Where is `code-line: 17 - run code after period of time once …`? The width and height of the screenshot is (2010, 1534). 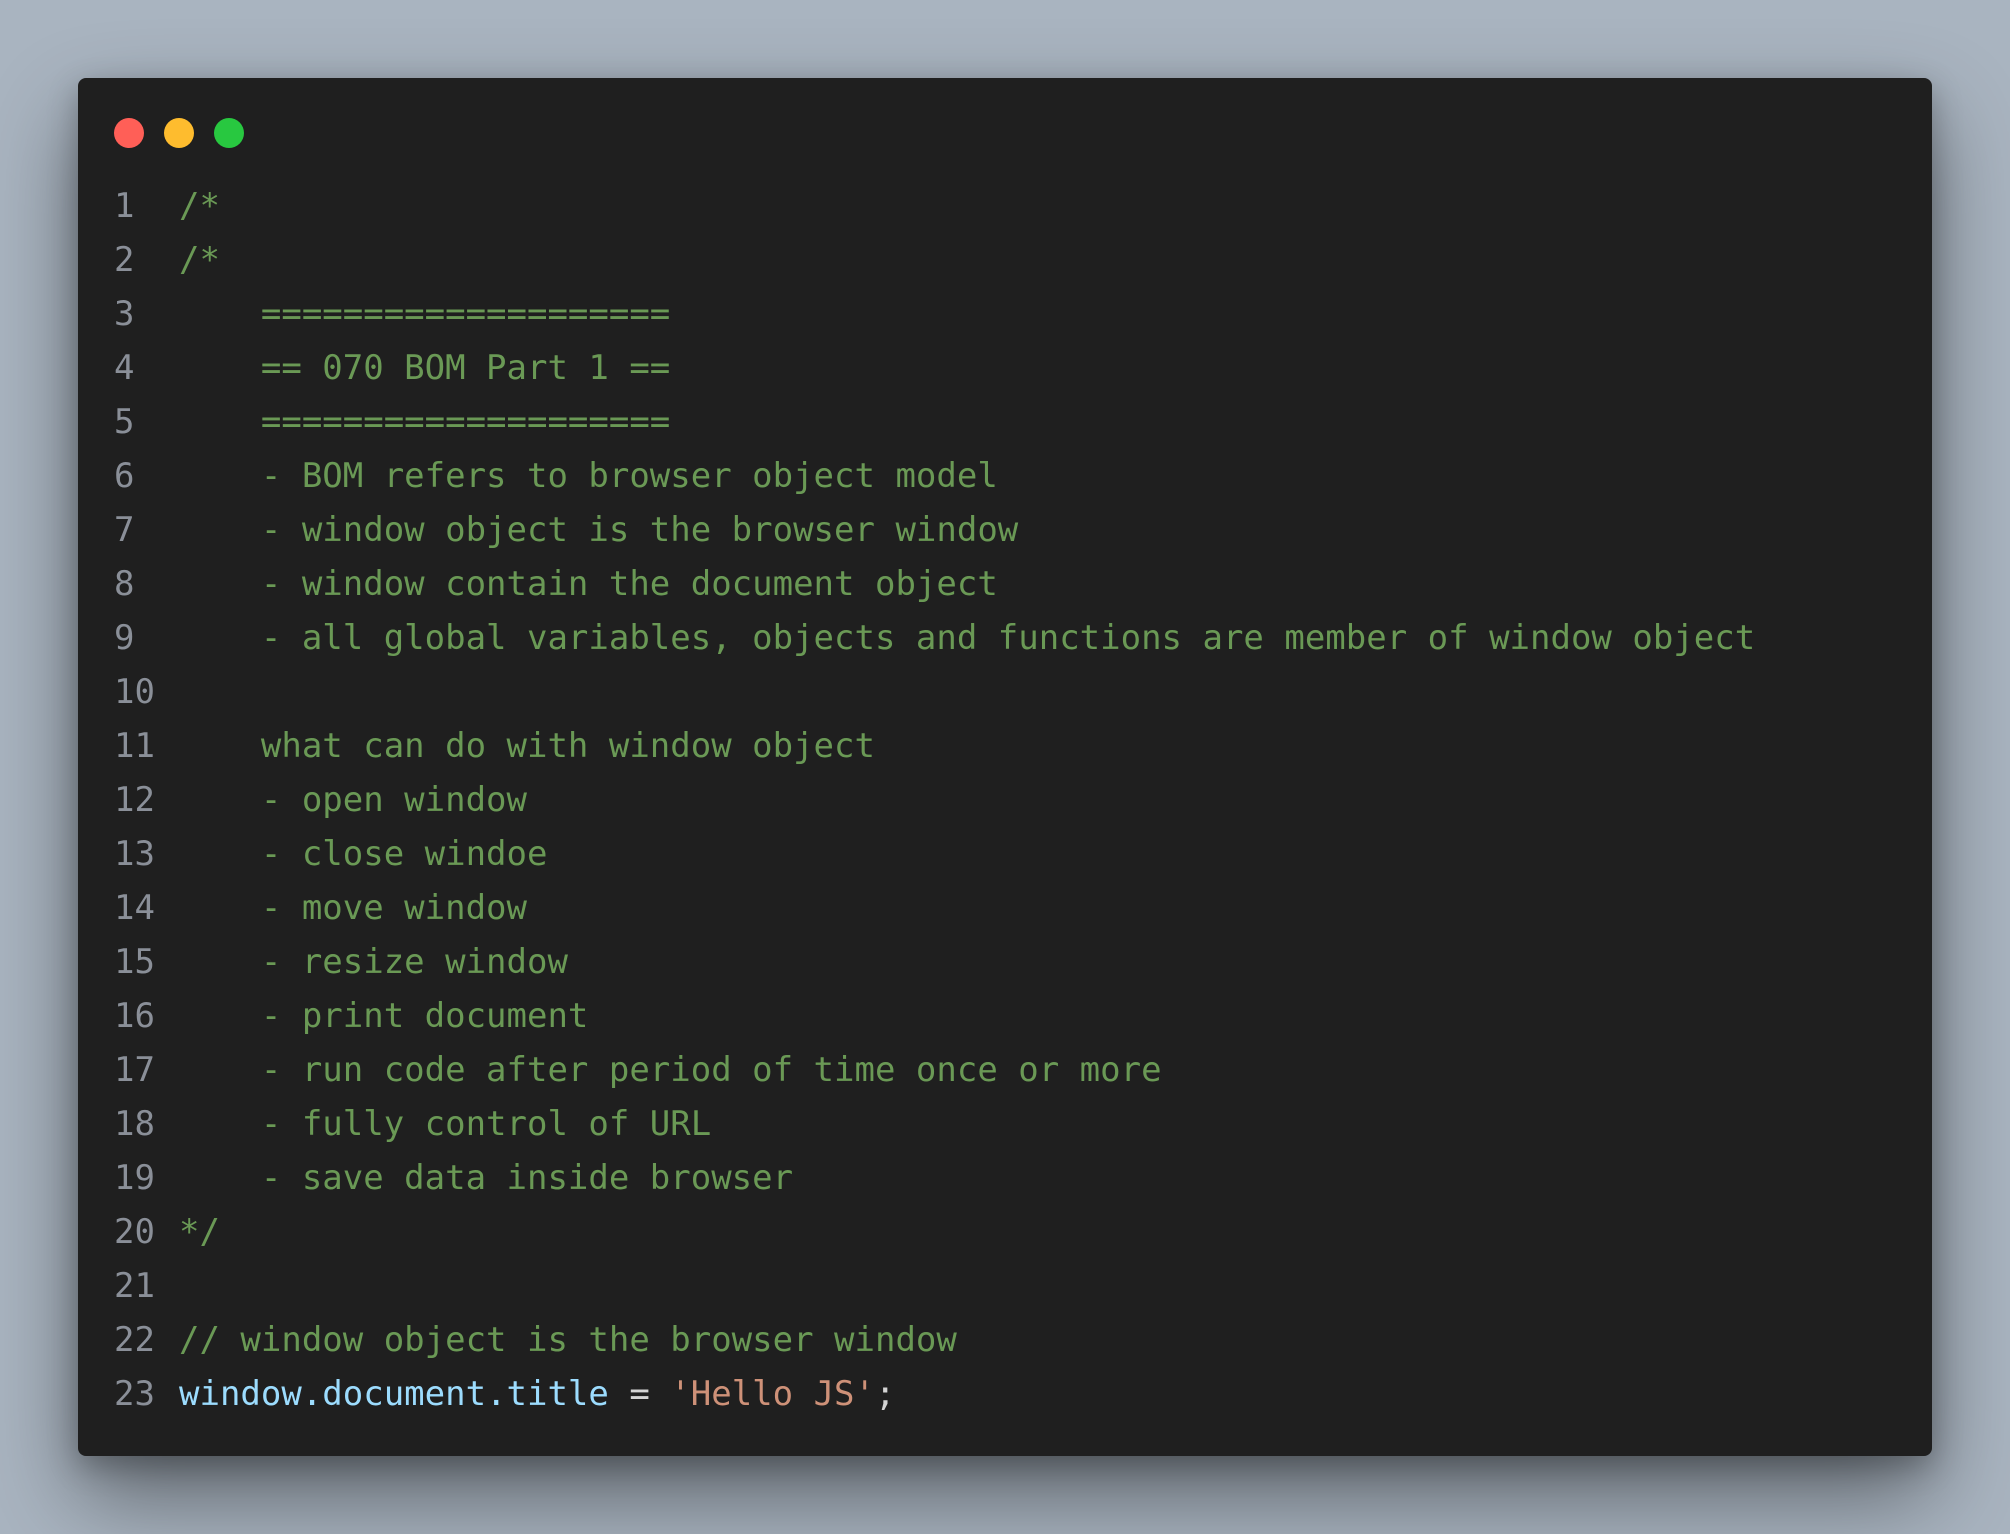 code-line: 17 - run code after period of time once … is located at coordinates (1013, 1070).